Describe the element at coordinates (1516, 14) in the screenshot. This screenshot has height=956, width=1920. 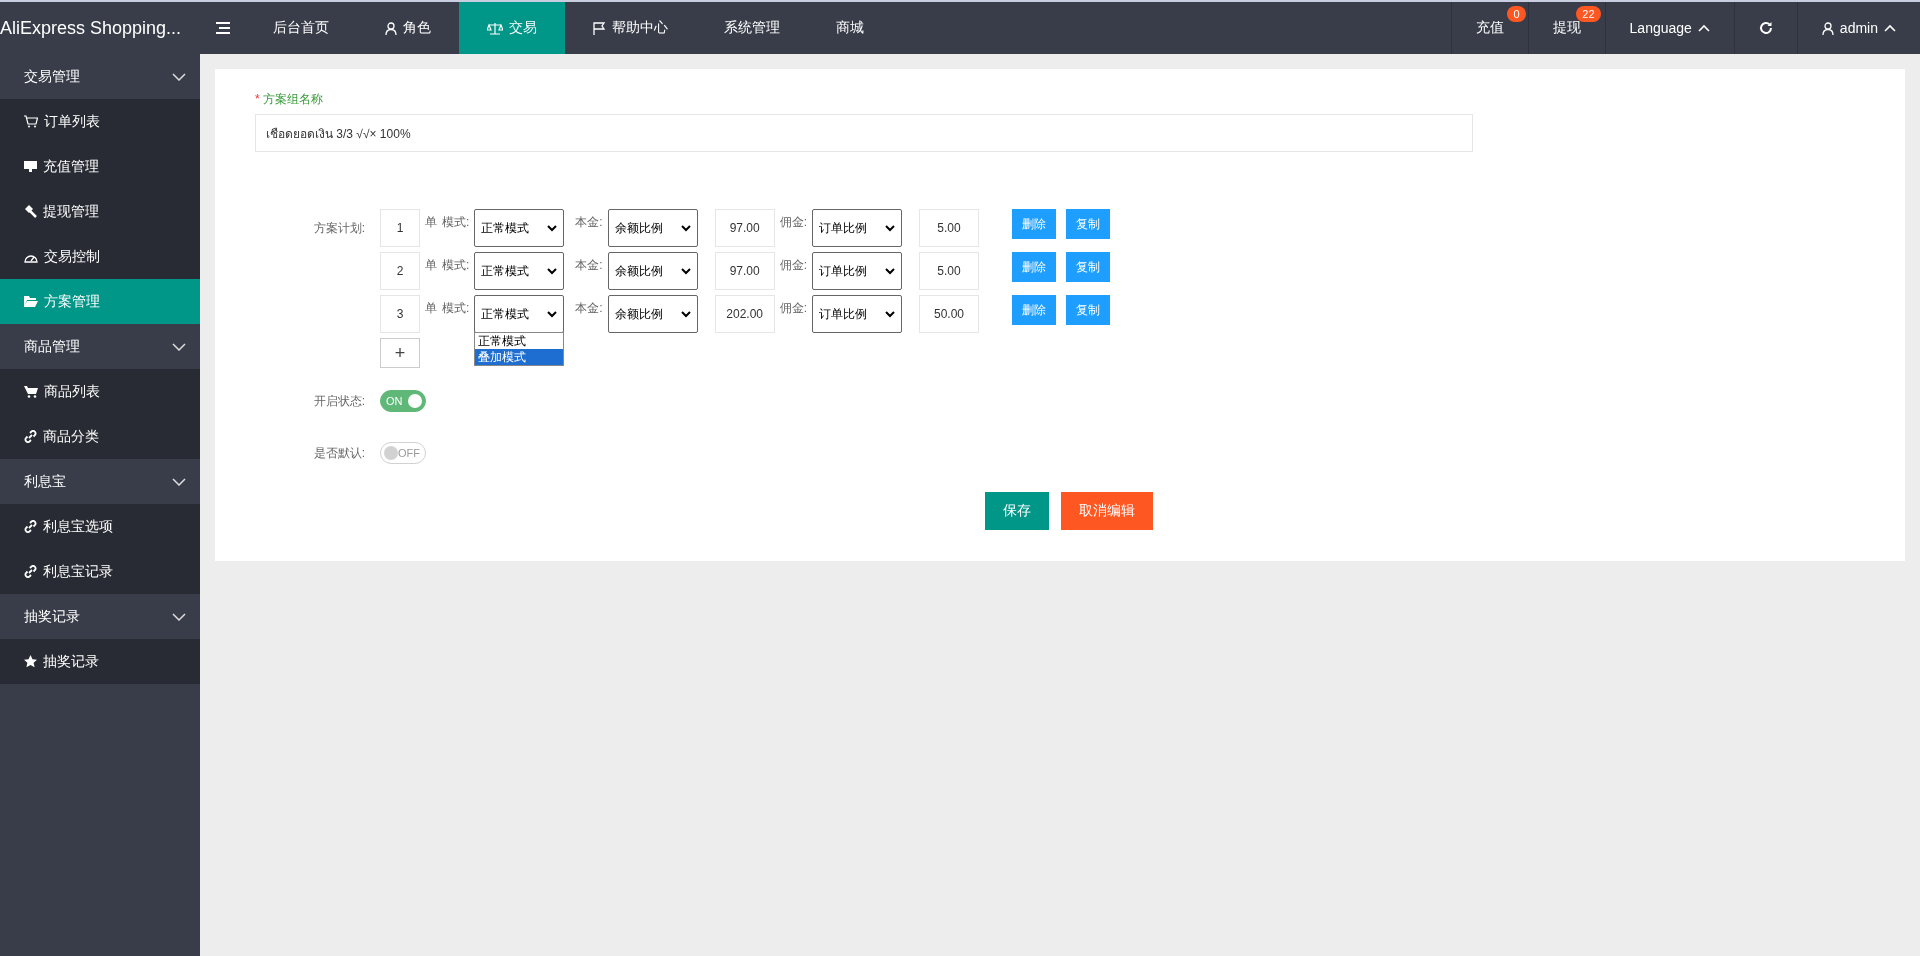
I see `count-badge: 0` at that location.